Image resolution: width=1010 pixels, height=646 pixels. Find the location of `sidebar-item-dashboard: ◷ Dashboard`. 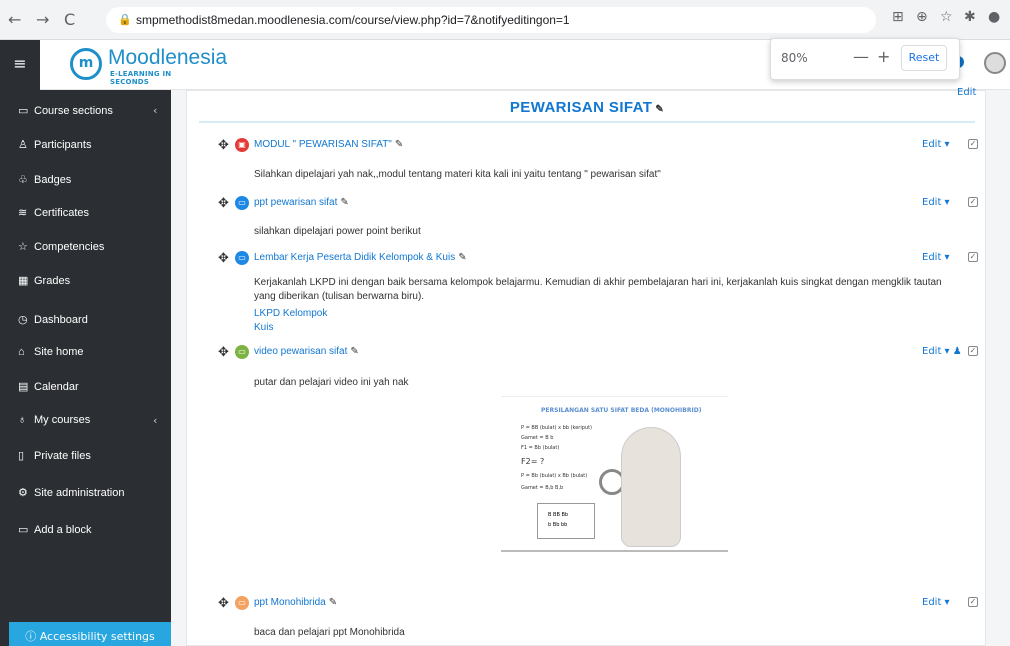

sidebar-item-dashboard: ◷ Dashboard is located at coordinates (53, 319).